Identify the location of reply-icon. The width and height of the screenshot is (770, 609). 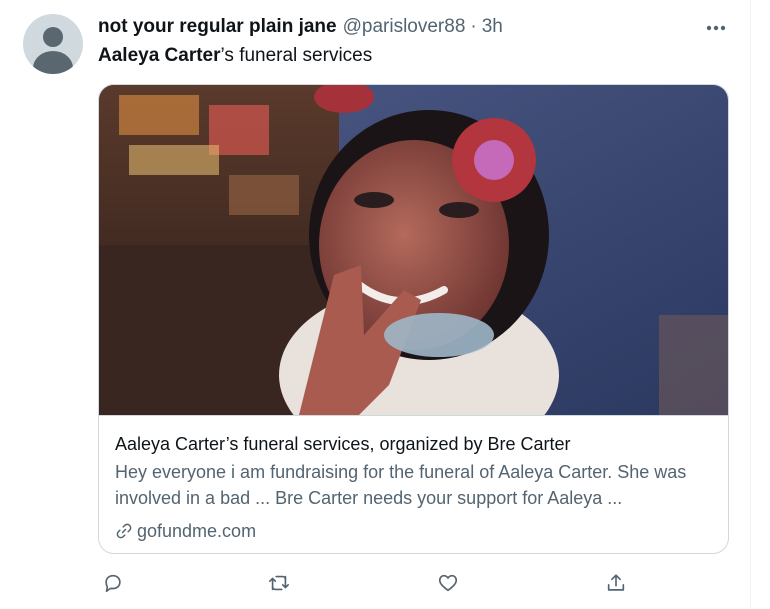
(113, 583).